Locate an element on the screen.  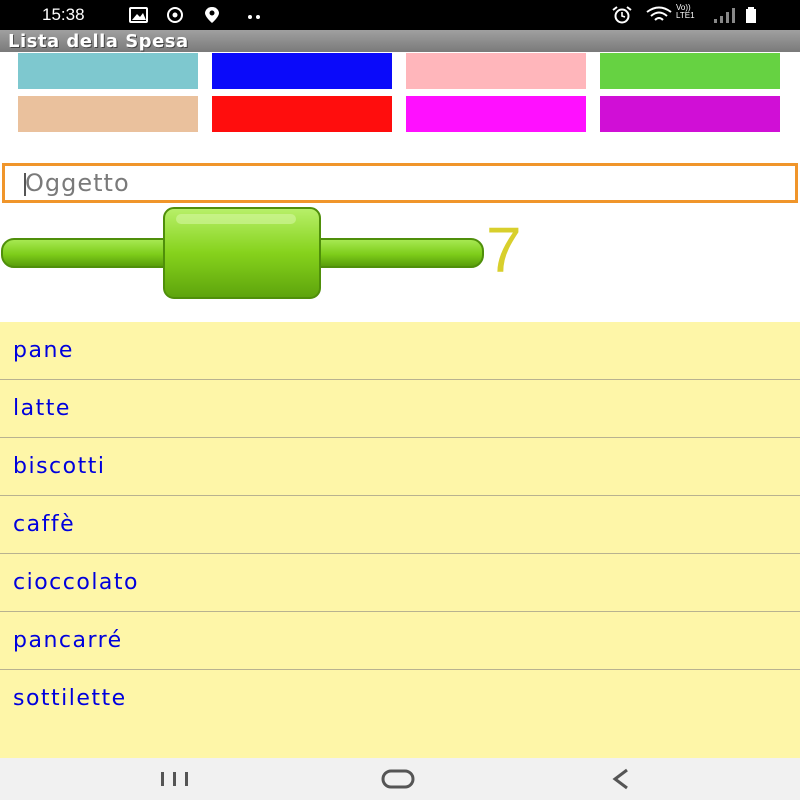
location-icon is located at coordinates (212, 15).